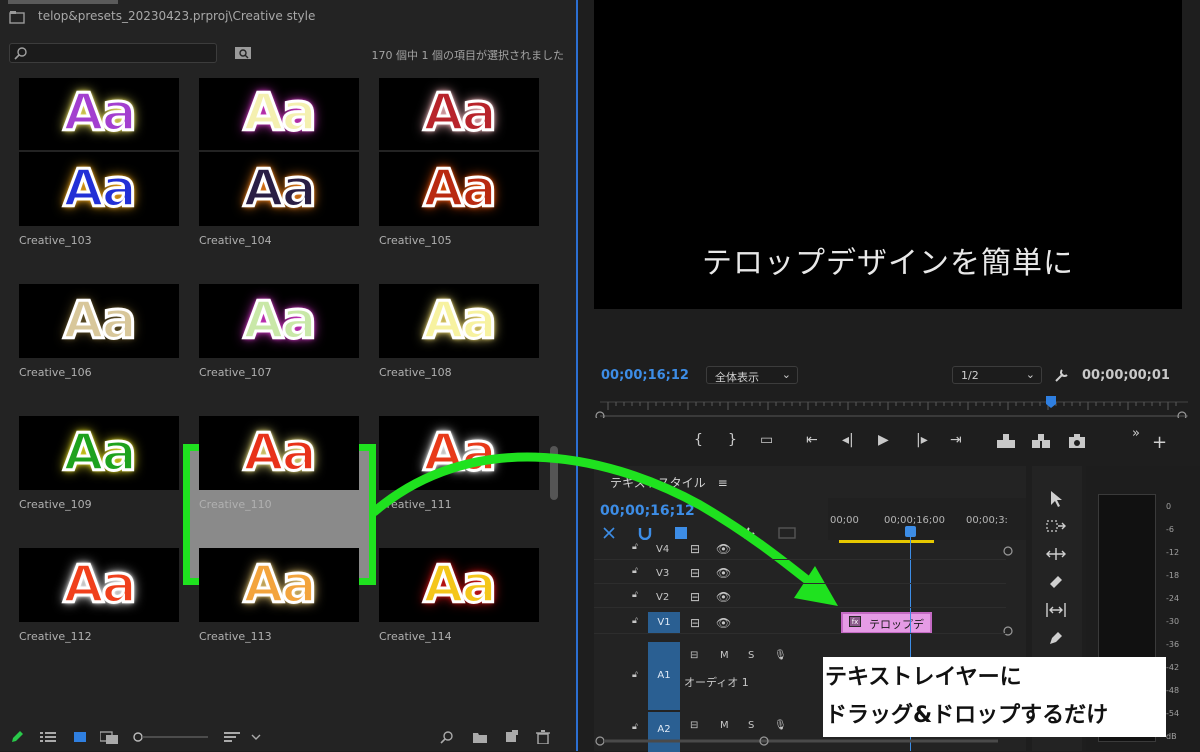 The image size is (1200, 752). Describe the element at coordinates (1173, 644) in the screenshot. I see `meter-scale-label: -36` at that location.